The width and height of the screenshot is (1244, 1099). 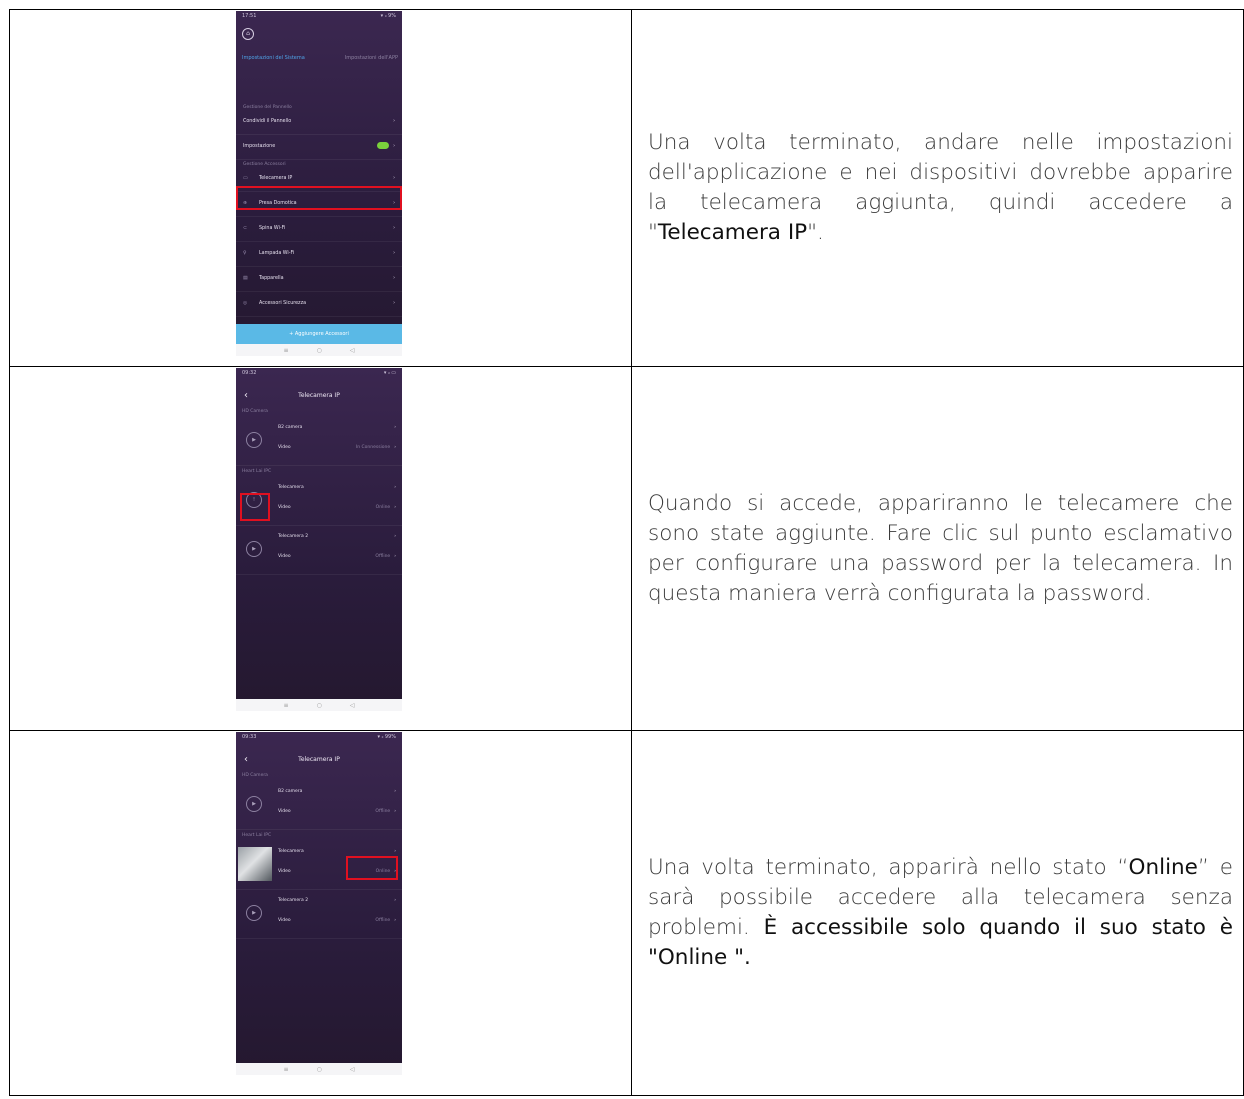 I want to click on status-time: 09:33, so click(x=249, y=737).